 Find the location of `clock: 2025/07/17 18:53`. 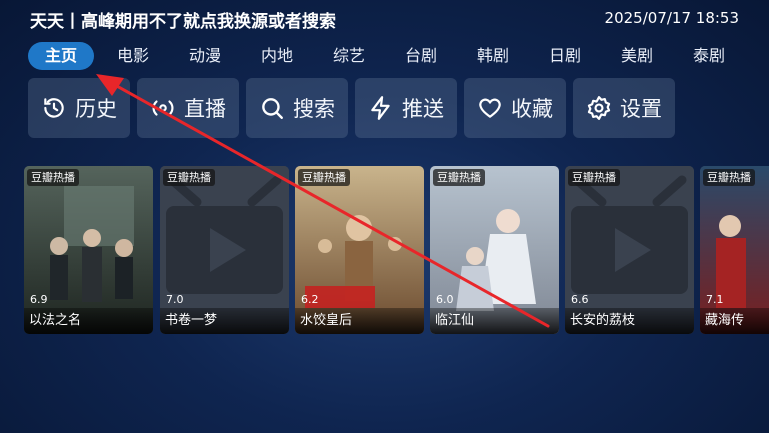

clock: 2025/07/17 18:53 is located at coordinates (671, 18).